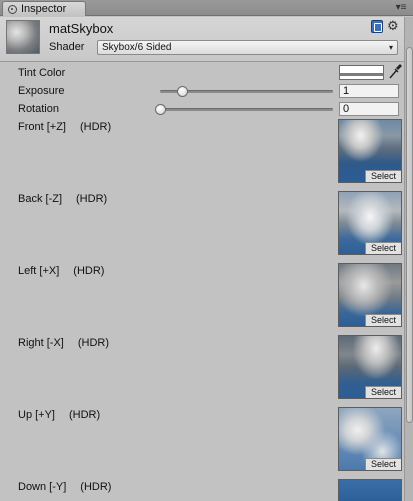 The height and width of the screenshot is (501, 413). Describe the element at coordinates (390, 47) in the screenshot. I see `chevron-down-icon: ▾` at that location.